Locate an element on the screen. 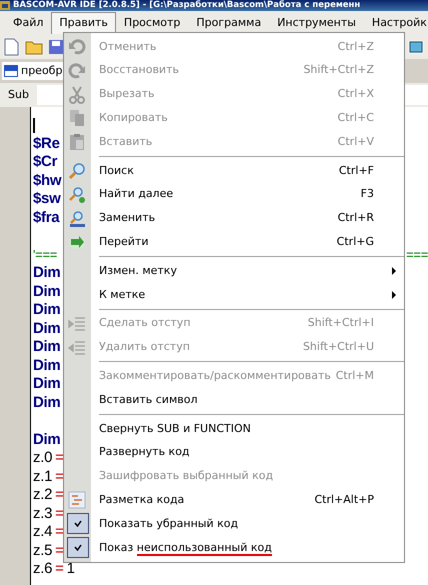  variable-text: z.3 is located at coordinates (42, 513).